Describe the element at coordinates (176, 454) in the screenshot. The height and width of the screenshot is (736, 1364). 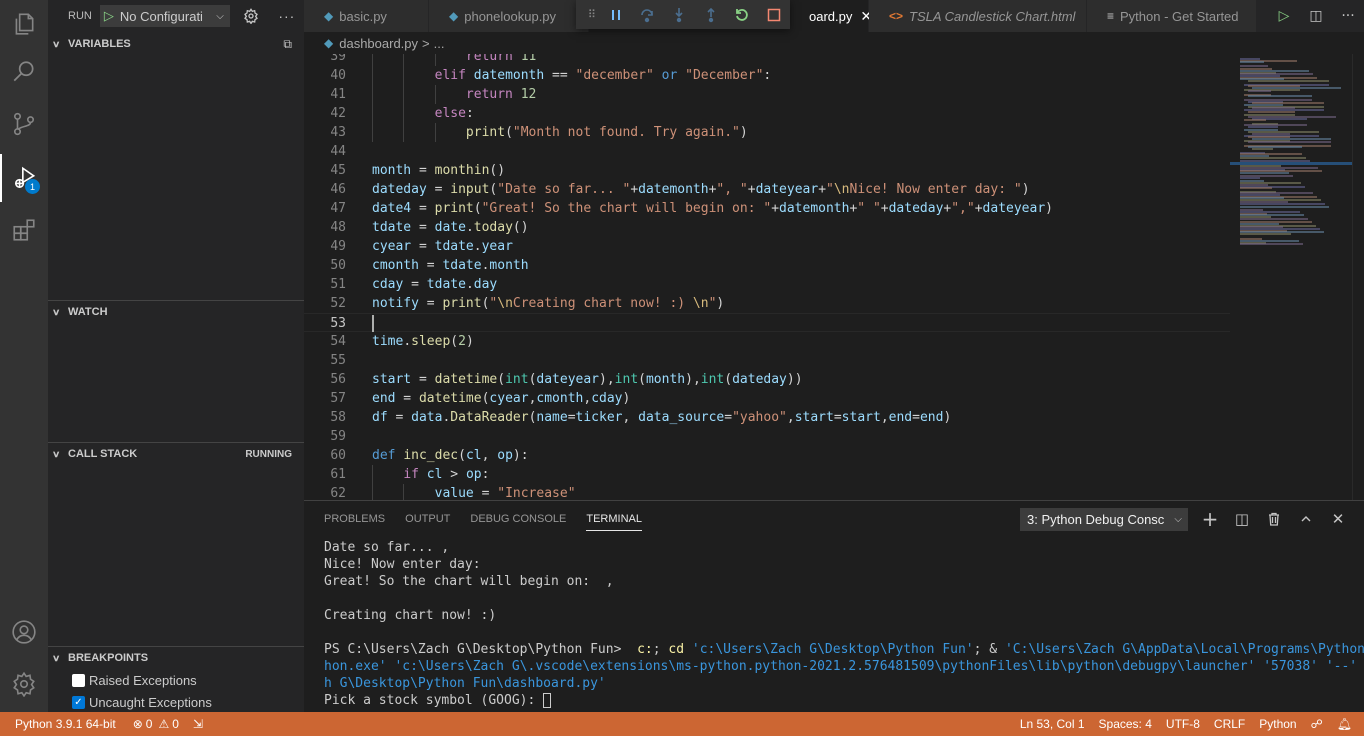
I see `call-stack-header: ∨ CALL STACK RUNNING` at that location.